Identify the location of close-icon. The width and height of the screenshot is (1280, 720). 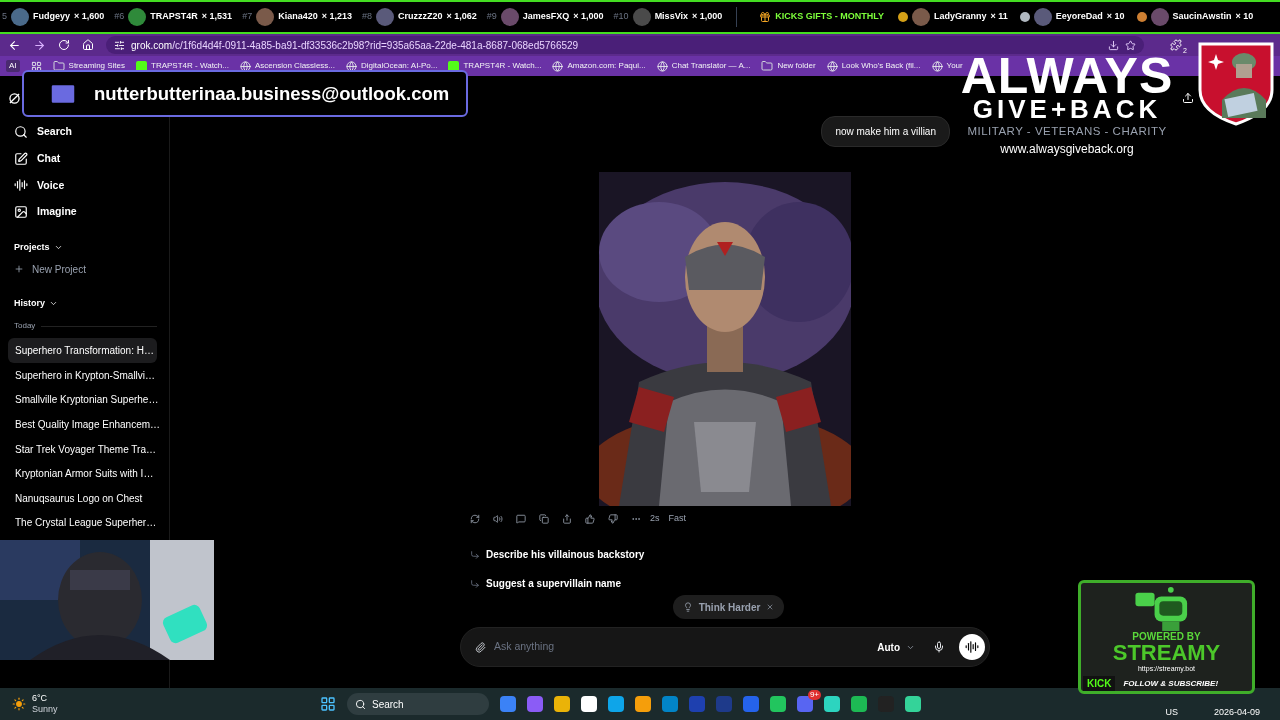
(770, 607).